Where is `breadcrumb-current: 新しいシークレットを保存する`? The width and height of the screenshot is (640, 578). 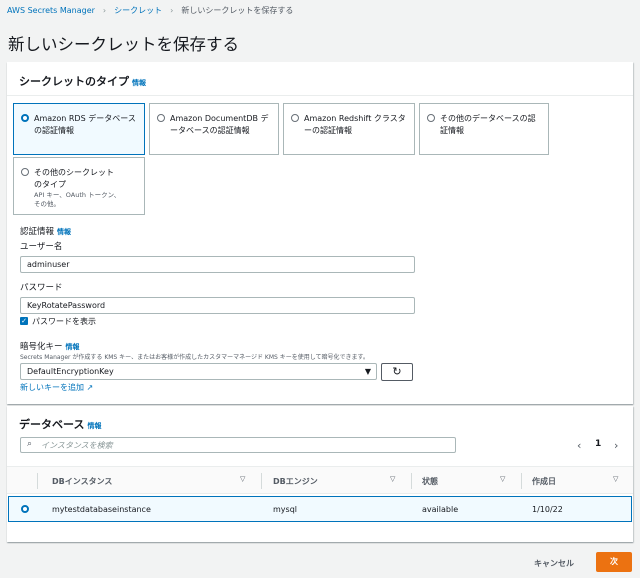
breadcrumb-current: 新しいシークレットを保存する is located at coordinates (237, 10).